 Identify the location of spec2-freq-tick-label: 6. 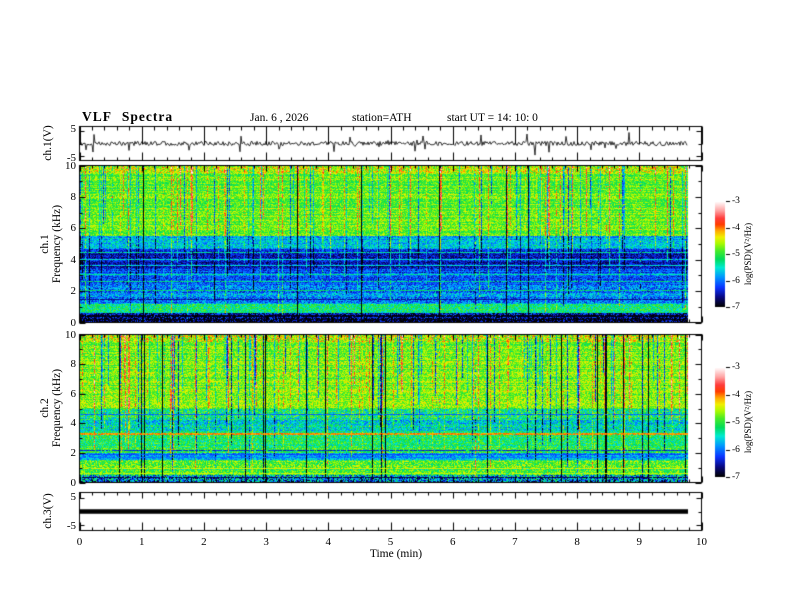
(73, 393).